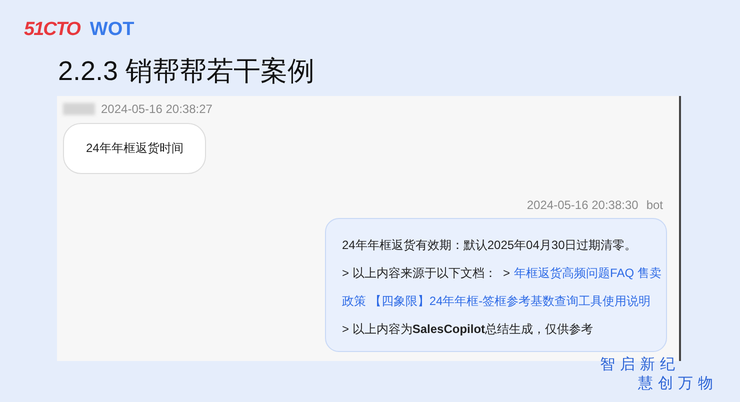 The width and height of the screenshot is (740, 402). I want to click on document-link: 政策 【四象限】24年年框-签框参考基数查询工具使用说明, so click(496, 301).